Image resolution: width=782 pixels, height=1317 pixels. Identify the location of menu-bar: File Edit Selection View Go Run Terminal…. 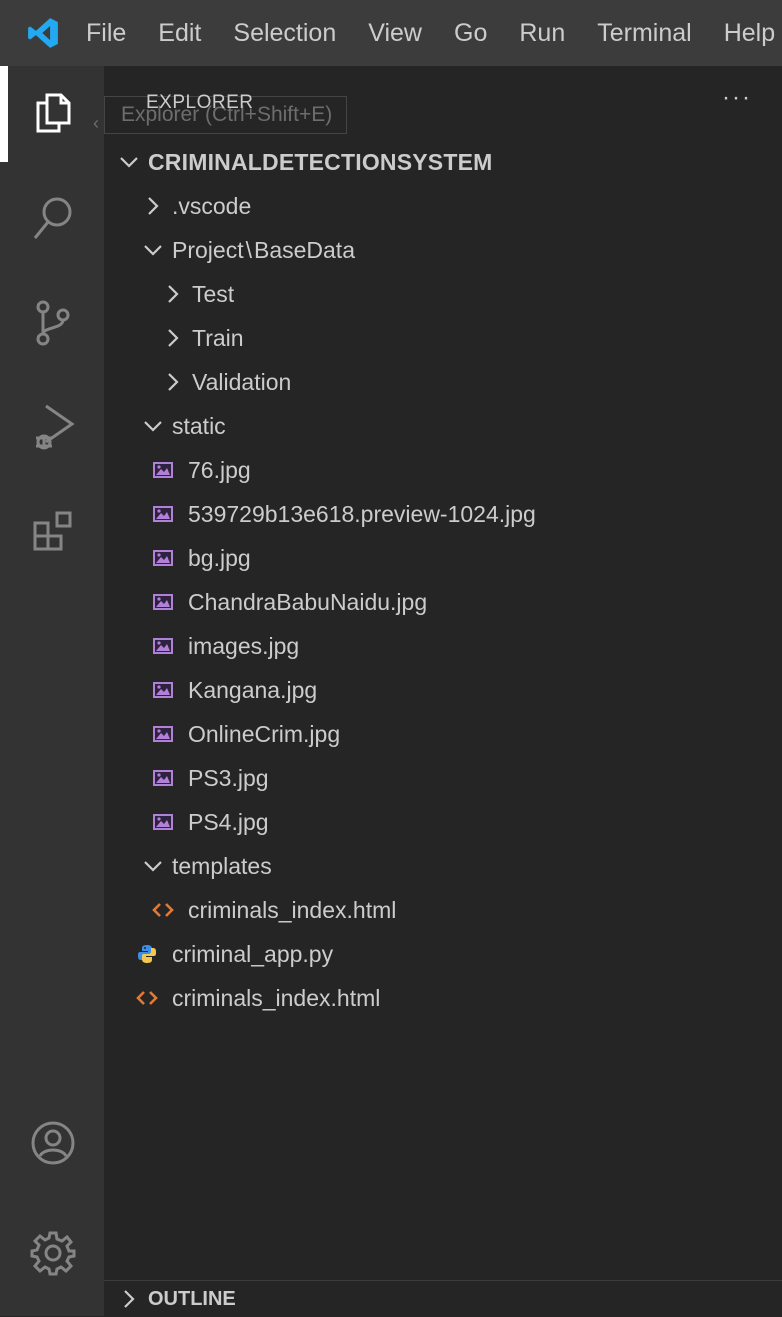
(391, 33).